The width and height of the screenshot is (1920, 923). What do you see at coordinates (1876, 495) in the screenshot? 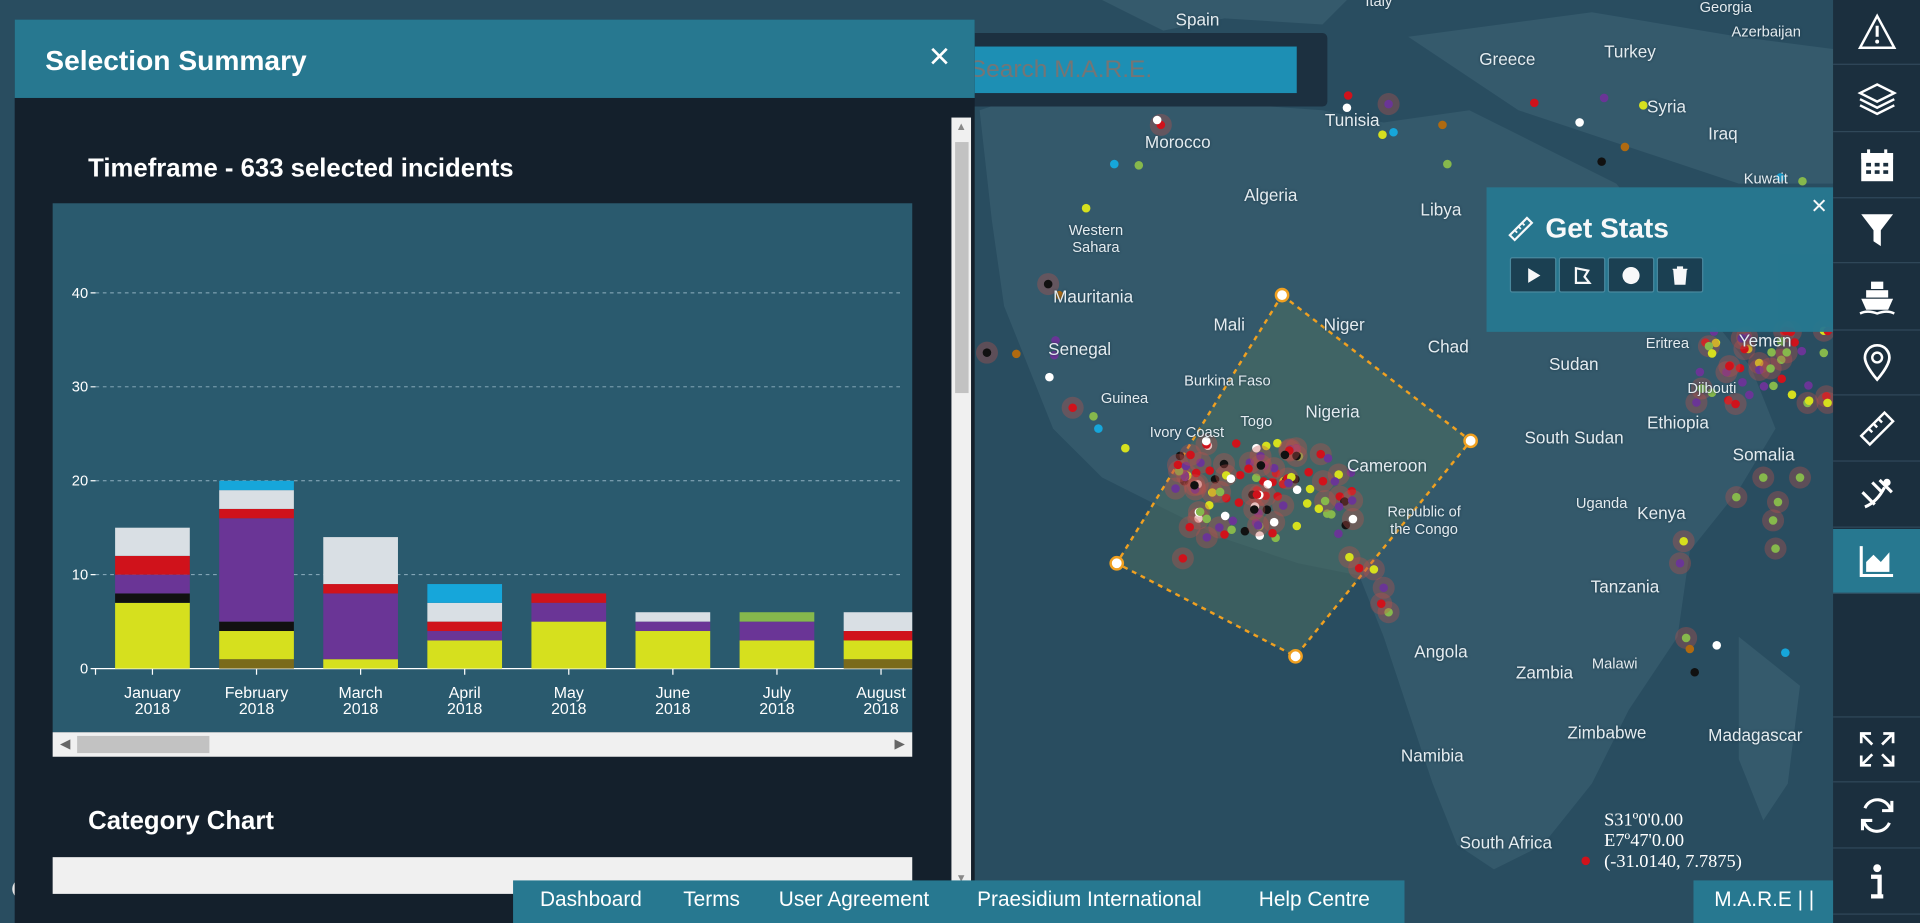
I see `satellite-button` at bounding box center [1876, 495].